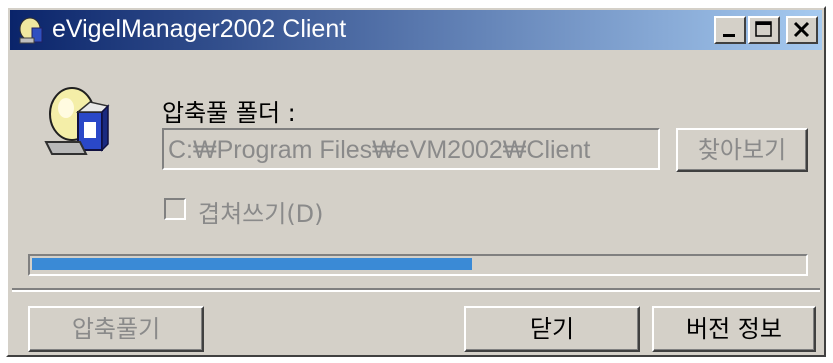 The image size is (833, 363). I want to click on extract-folder-label: 압축풀 폴더 :, so click(229, 113).